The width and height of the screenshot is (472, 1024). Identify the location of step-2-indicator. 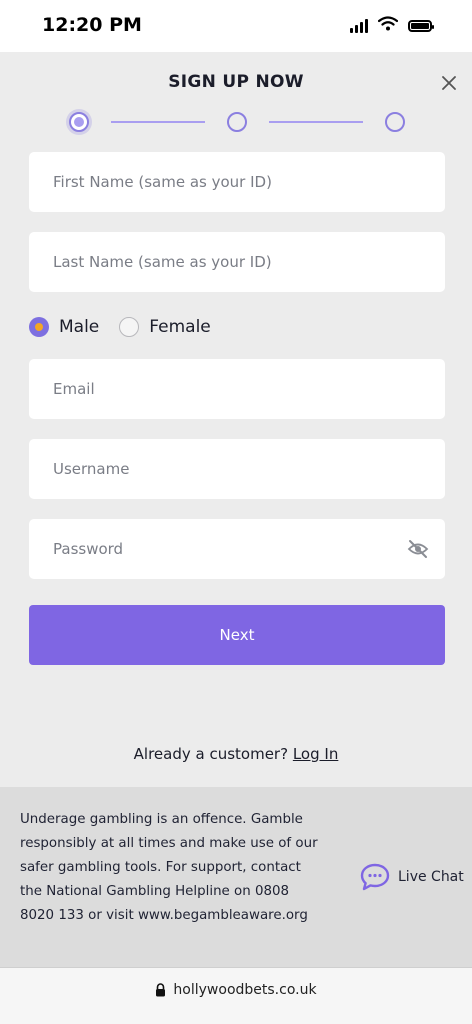
(237, 122).